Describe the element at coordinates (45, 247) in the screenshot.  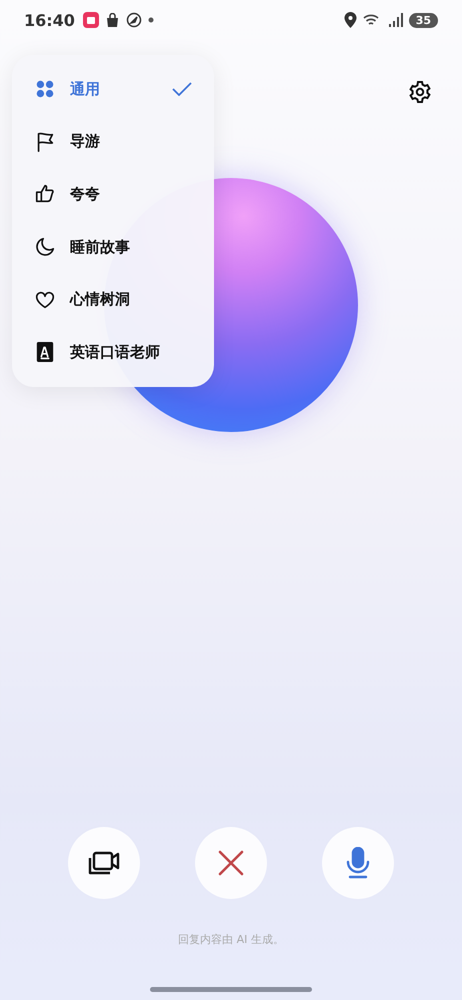
I see `moon-icon` at that location.